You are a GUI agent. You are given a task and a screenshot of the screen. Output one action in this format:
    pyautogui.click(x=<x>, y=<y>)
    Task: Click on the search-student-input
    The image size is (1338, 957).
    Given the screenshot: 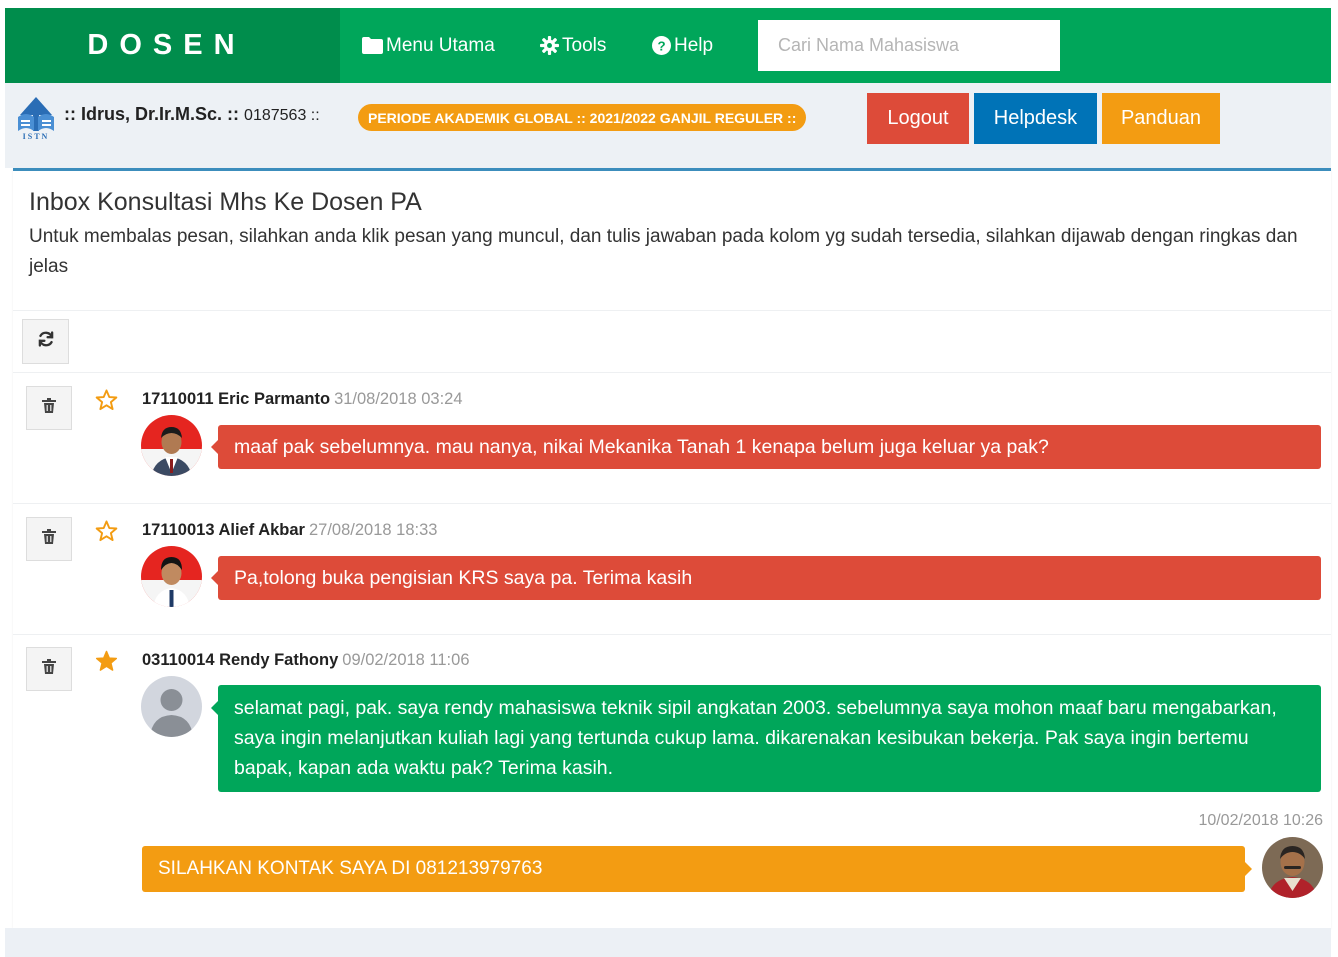 What is the action you would take?
    pyautogui.click(x=909, y=45)
    